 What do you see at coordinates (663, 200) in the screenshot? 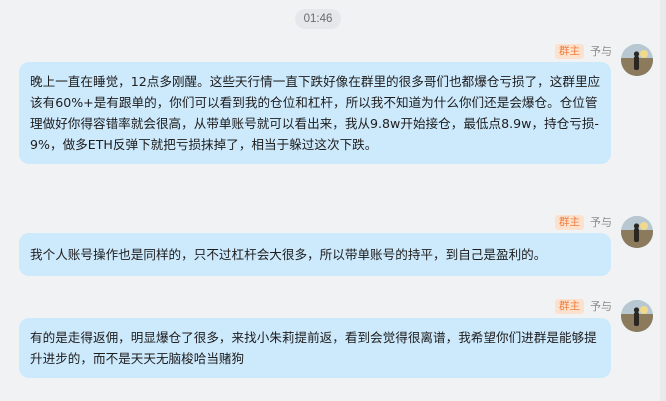
I see `scrollbar-track` at bounding box center [663, 200].